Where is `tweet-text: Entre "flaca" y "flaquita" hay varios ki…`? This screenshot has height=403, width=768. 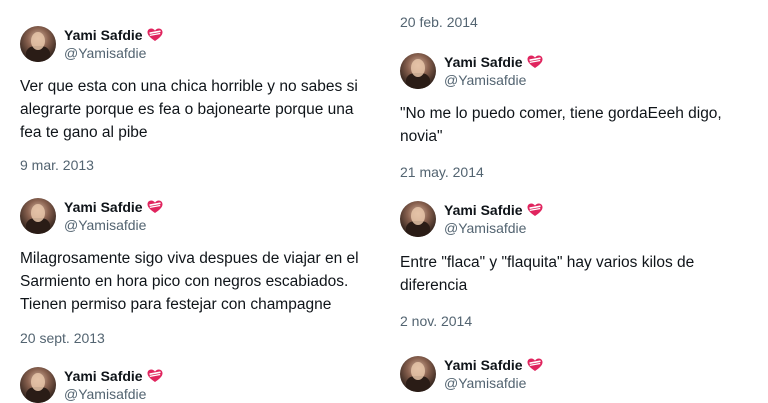 tweet-text: Entre "flaca" y "flaquita" hay varios ki… is located at coordinates (547, 274).